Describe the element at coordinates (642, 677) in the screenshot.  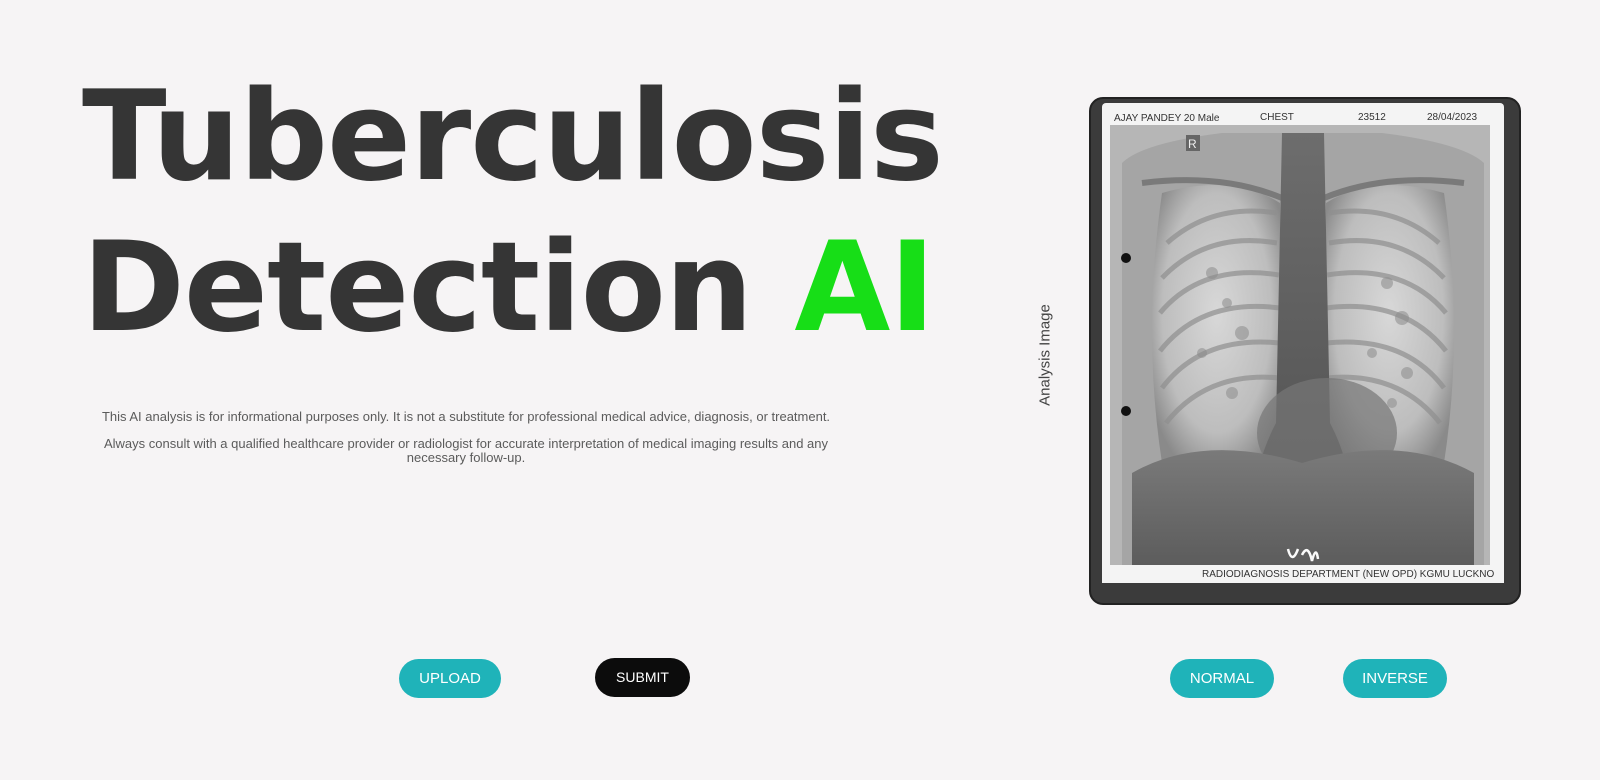
I see `submit-button: SUBMIT` at that location.